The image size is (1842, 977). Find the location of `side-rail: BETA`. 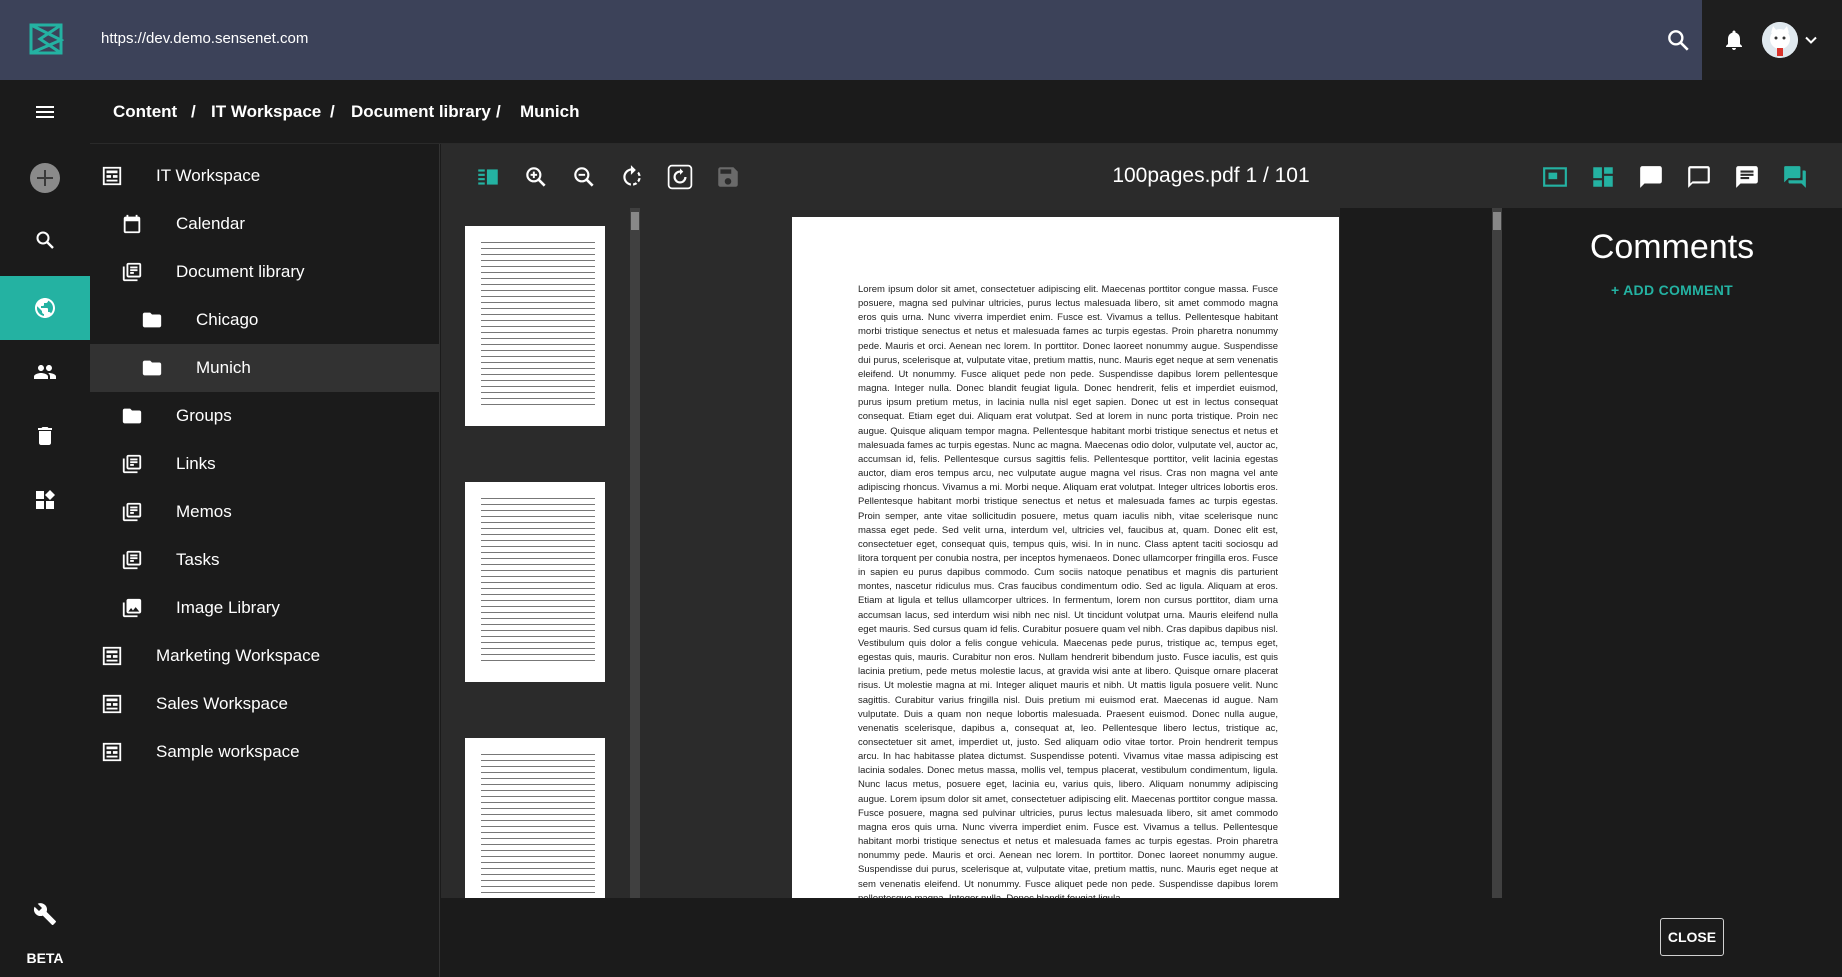

side-rail: BETA is located at coordinates (45, 528).